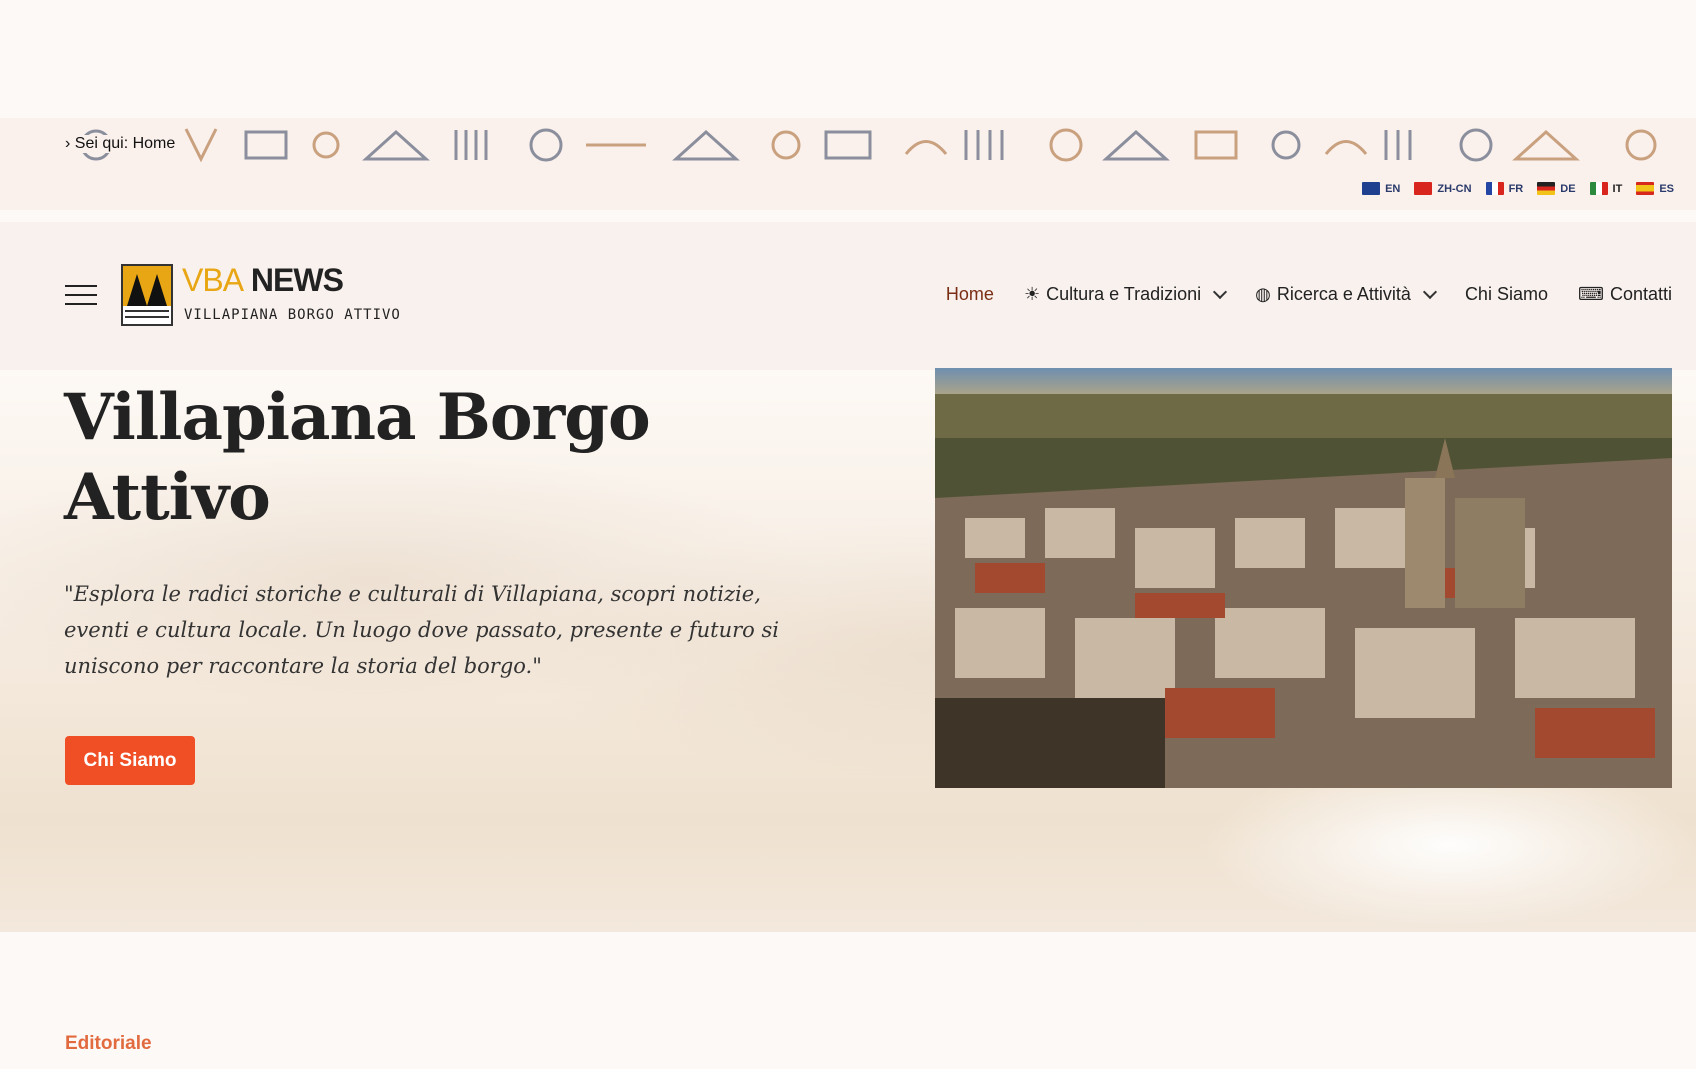 This screenshot has width=1696, height=1069. What do you see at coordinates (1645, 188) in the screenshot?
I see `spain-flag-icon` at bounding box center [1645, 188].